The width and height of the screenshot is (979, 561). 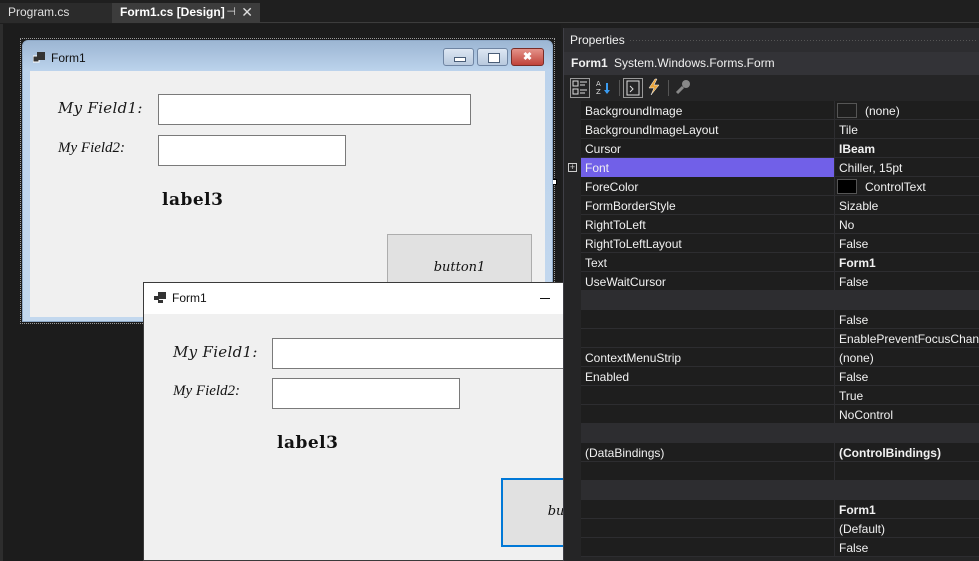 I want to click on property-row: (DataBindings) (ControlBindings), so click(x=780, y=452).